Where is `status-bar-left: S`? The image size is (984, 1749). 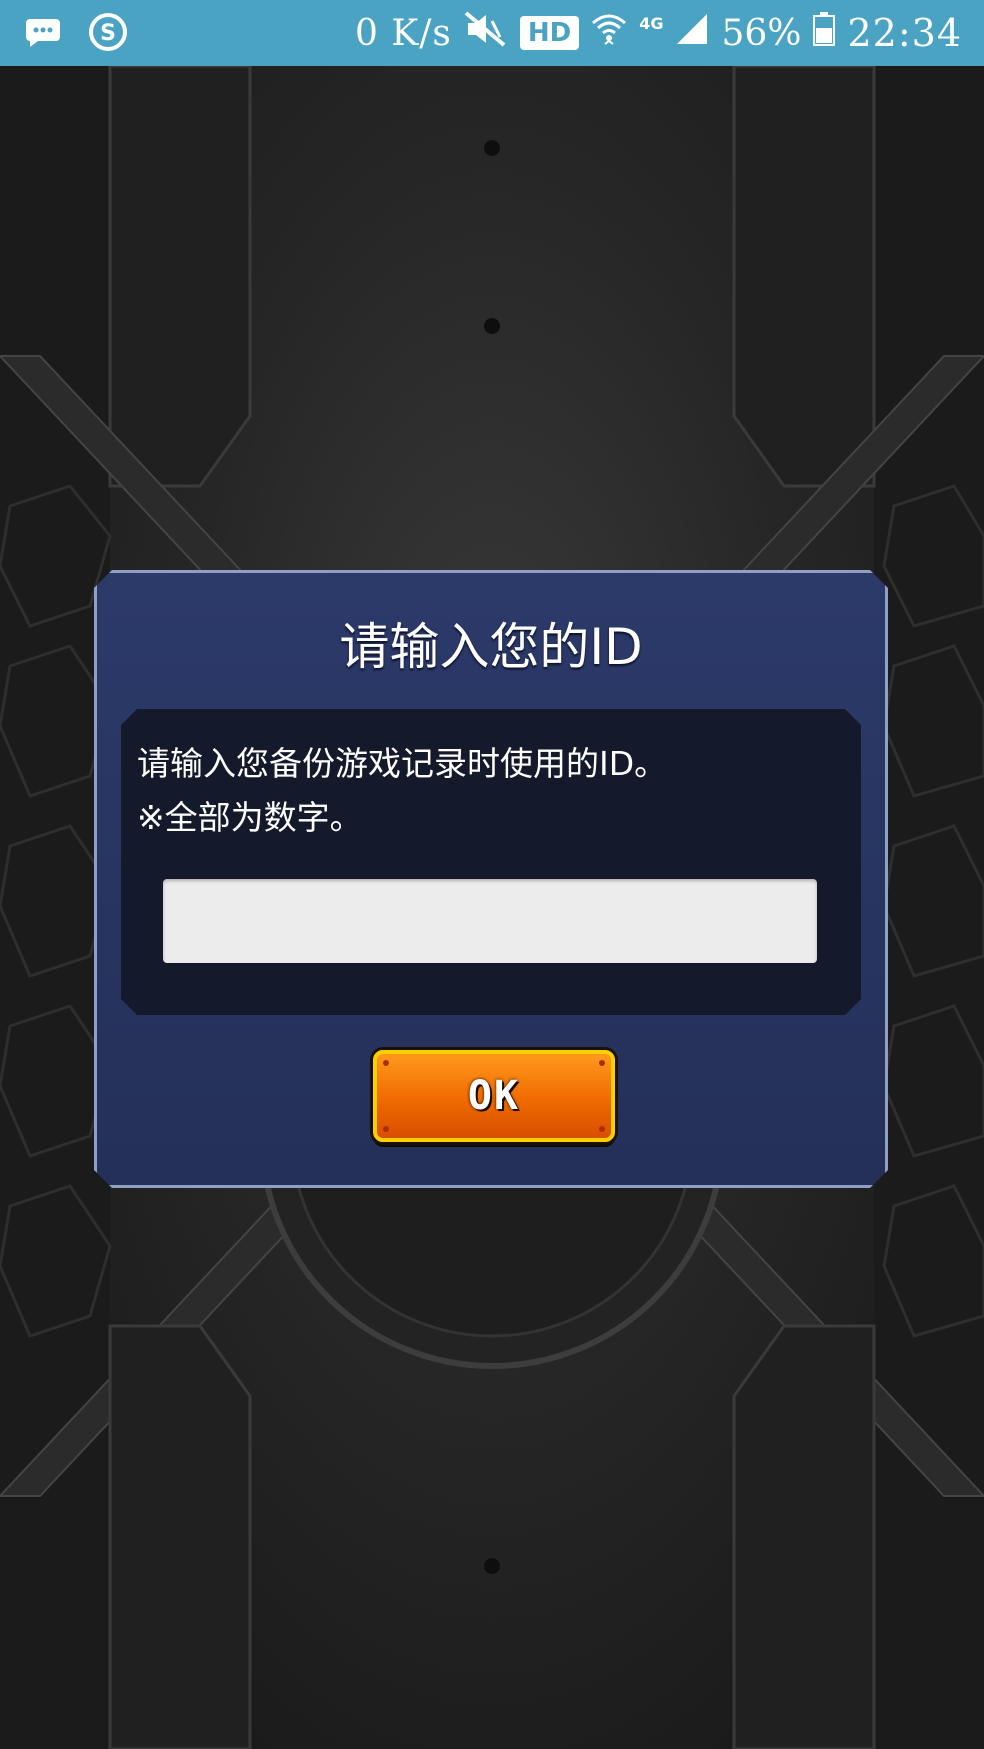 status-bar-left: S is located at coordinates (76, 34).